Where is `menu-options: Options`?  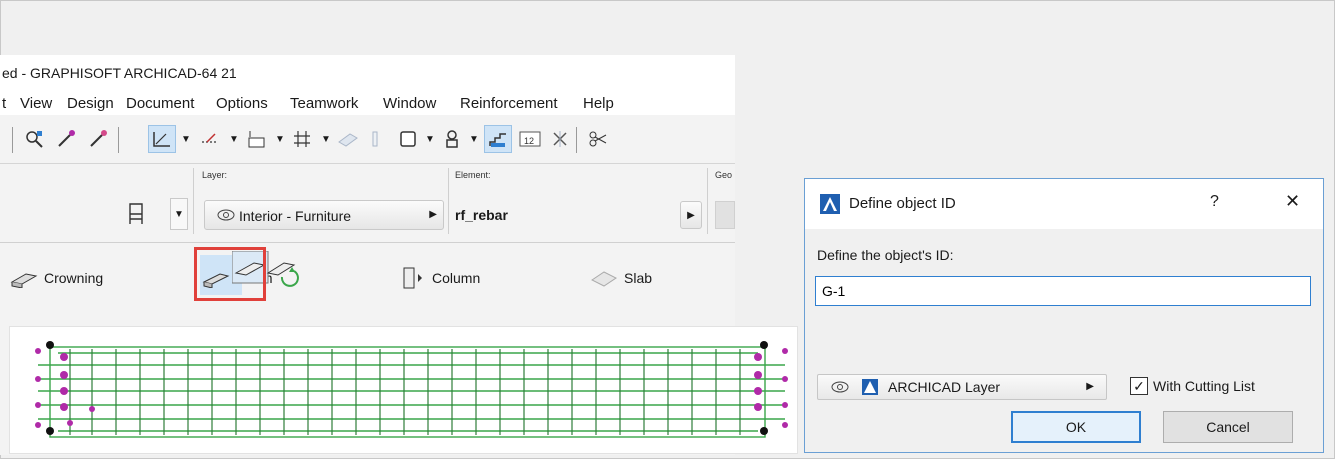
menu-options: Options is located at coordinates (242, 103).